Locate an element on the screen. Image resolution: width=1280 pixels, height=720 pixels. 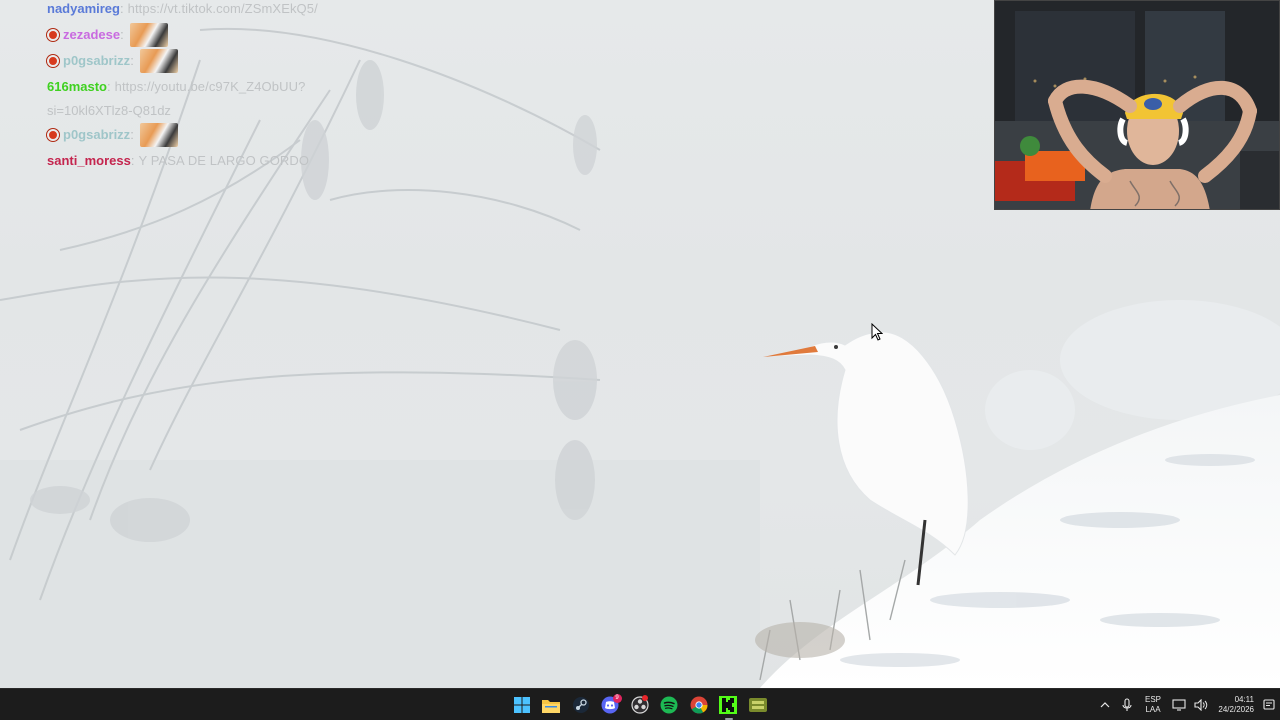
microphone-icon is located at coordinates (1127, 704).